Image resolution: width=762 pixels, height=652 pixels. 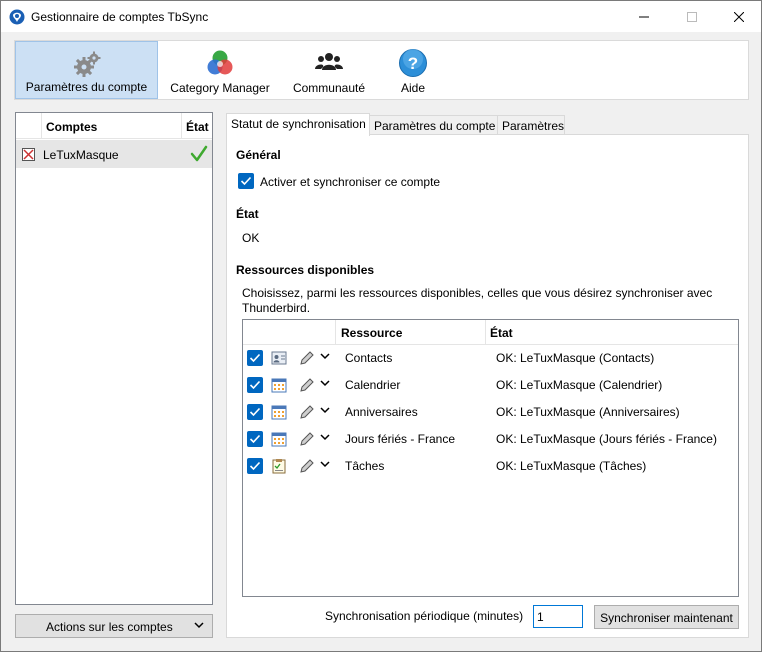 What do you see at coordinates (579, 385) in the screenshot?
I see `resource-state: OK: LeTuxMasque (Calendrier)` at bounding box center [579, 385].